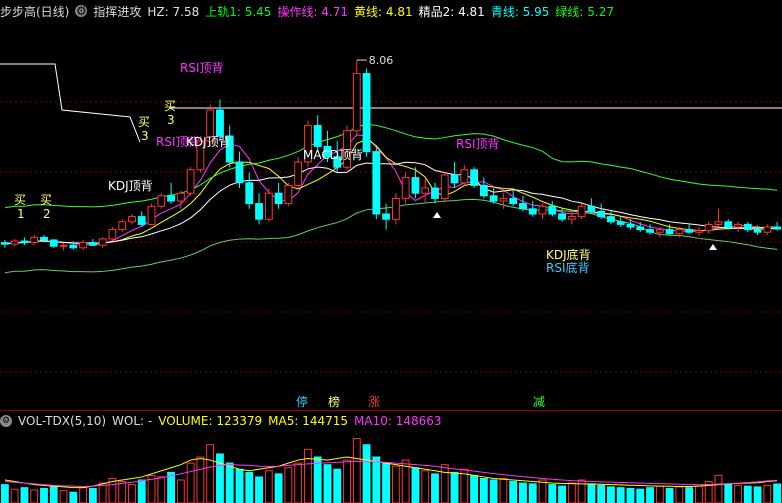 The width and height of the screenshot is (782, 503). What do you see at coordinates (117, 11) in the screenshot?
I see `indicator-name: 指挥进攻` at bounding box center [117, 11].